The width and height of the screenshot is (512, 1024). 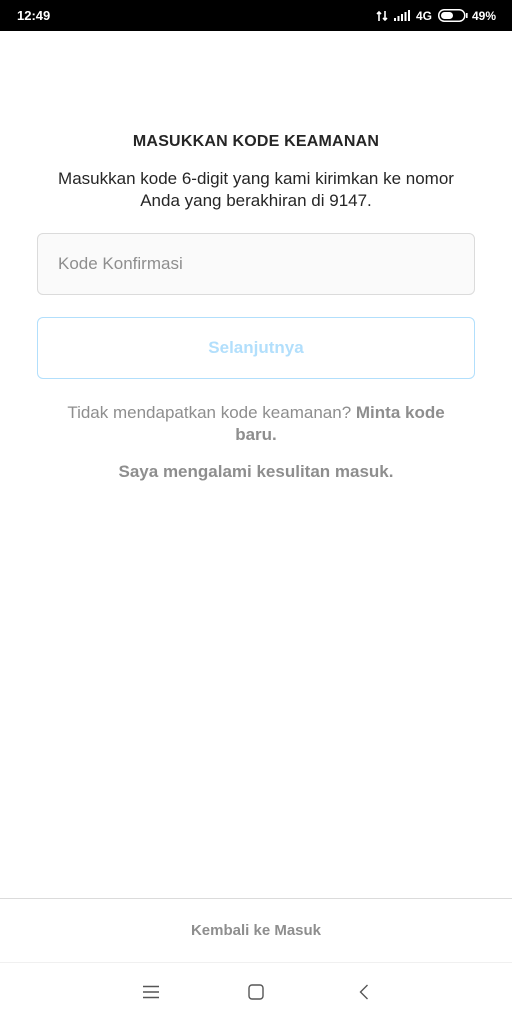 What do you see at coordinates (401, 15) in the screenshot?
I see `cell-signal-icon` at bounding box center [401, 15].